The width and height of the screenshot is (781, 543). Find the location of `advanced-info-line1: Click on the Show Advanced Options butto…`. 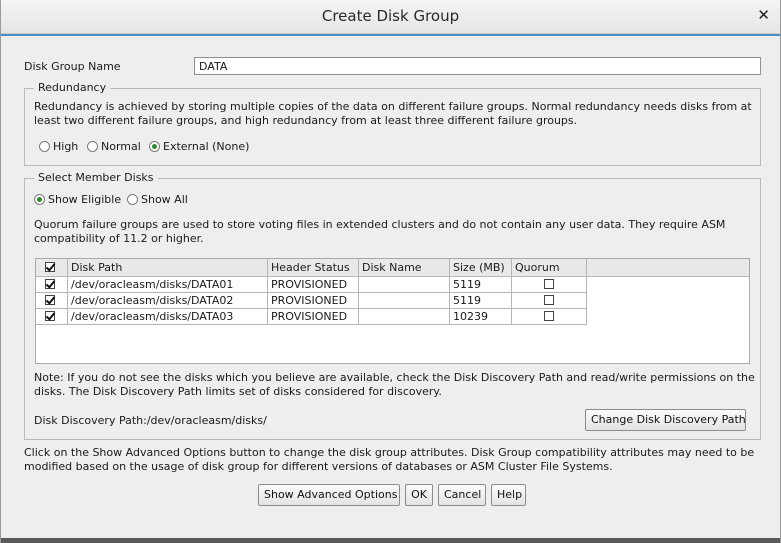

advanced-info-line1: Click on the Show Advanced Options butto… is located at coordinates (389, 452).